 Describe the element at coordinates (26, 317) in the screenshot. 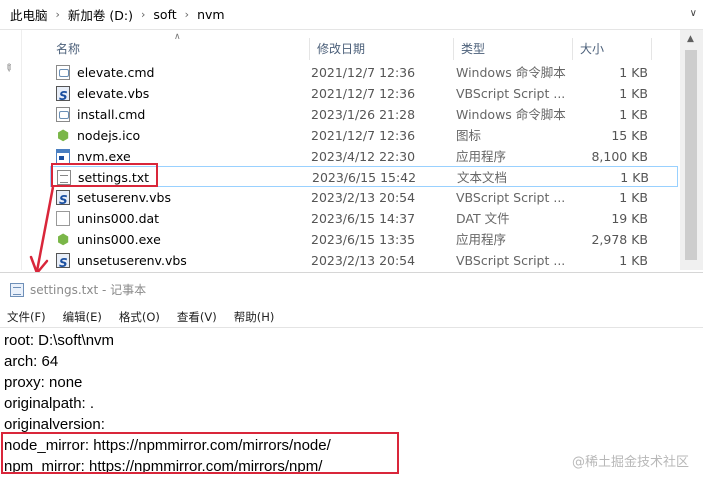

I see `menu-file: 文件(F)` at that location.